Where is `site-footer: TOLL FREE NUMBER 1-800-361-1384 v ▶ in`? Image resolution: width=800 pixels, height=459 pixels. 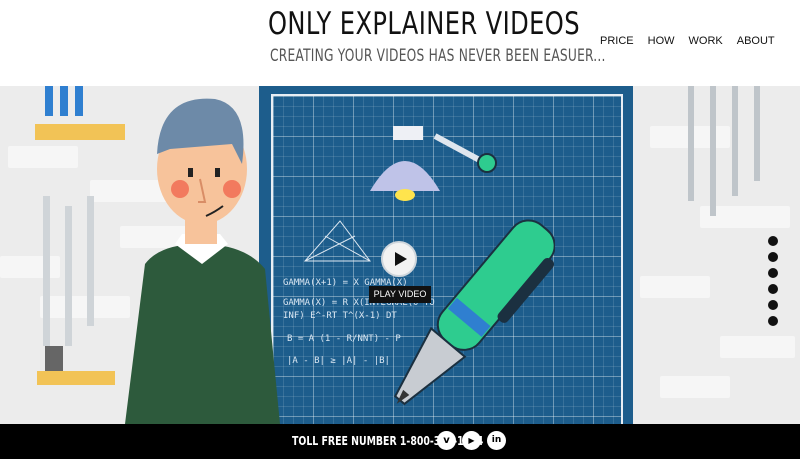 site-footer: TOLL FREE NUMBER 1-800-361-1384 v ▶ in is located at coordinates (400, 441).